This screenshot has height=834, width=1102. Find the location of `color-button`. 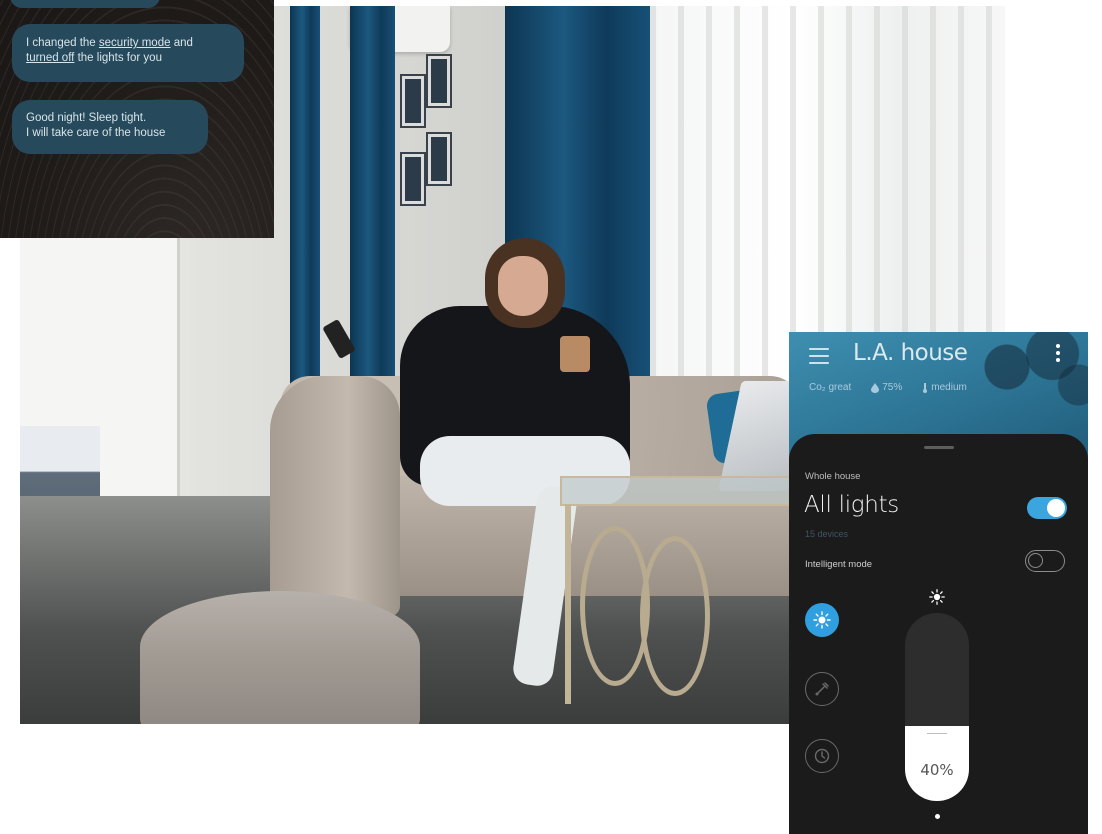

color-button is located at coordinates (822, 689).